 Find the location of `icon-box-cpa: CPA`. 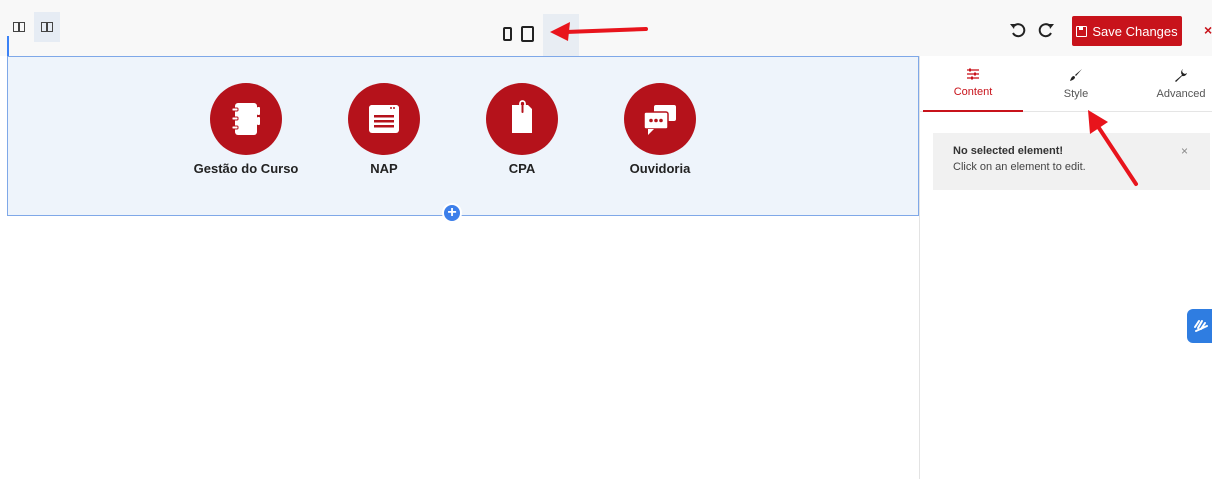

icon-box-cpa: CPA is located at coordinates (522, 129).